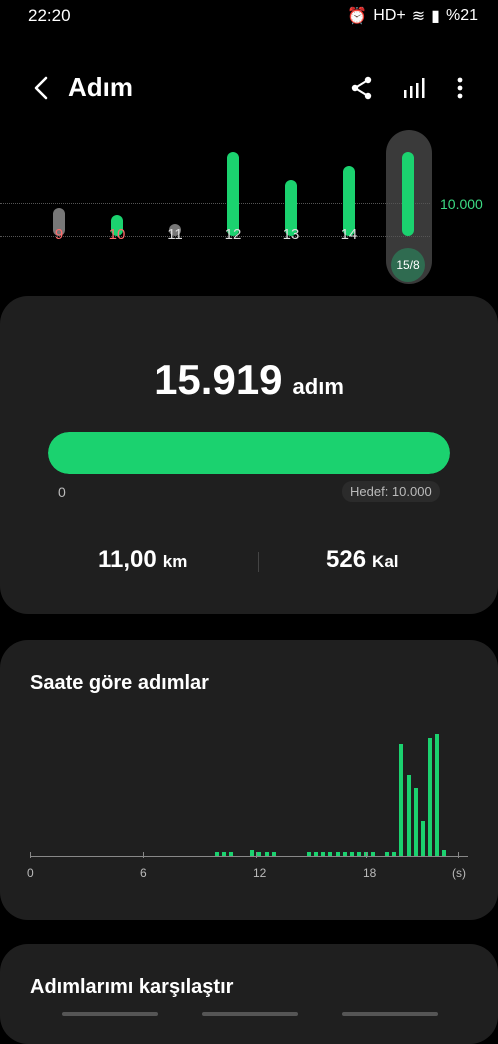 This screenshot has height=1044, width=498. Describe the element at coordinates (59, 234) in the screenshot. I see `week-day-label: 9` at that location.